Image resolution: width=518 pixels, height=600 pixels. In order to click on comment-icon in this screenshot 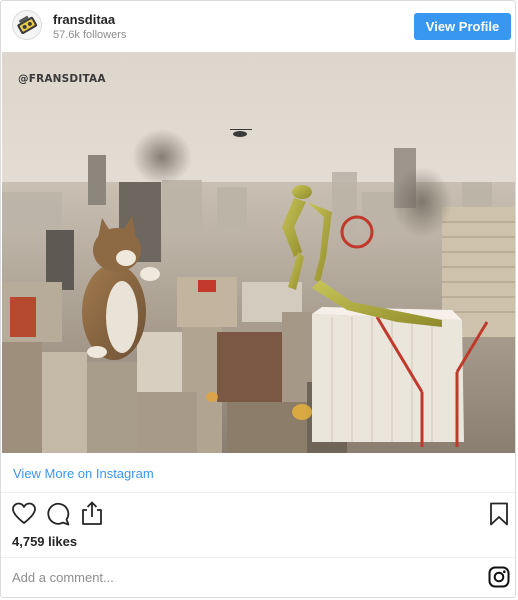, I will do `click(58, 514)`.